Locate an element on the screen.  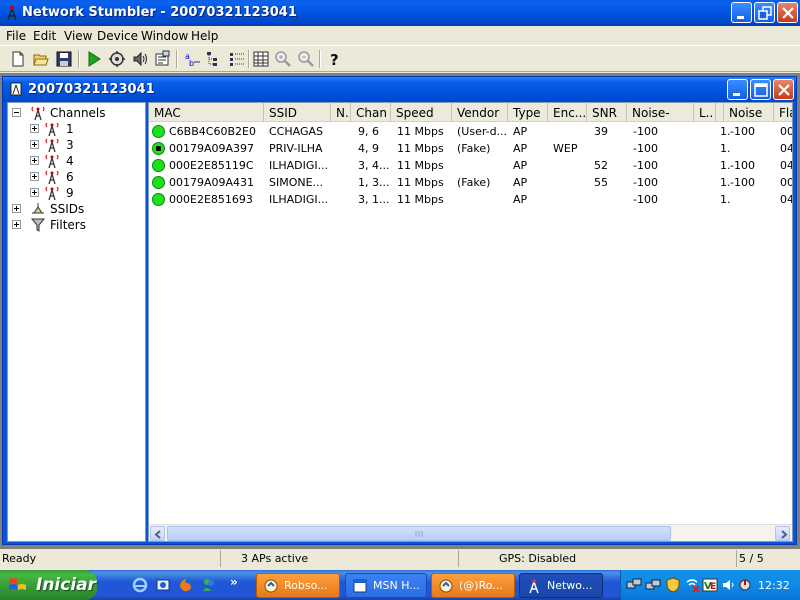
firefox-icon is located at coordinates (186, 585).